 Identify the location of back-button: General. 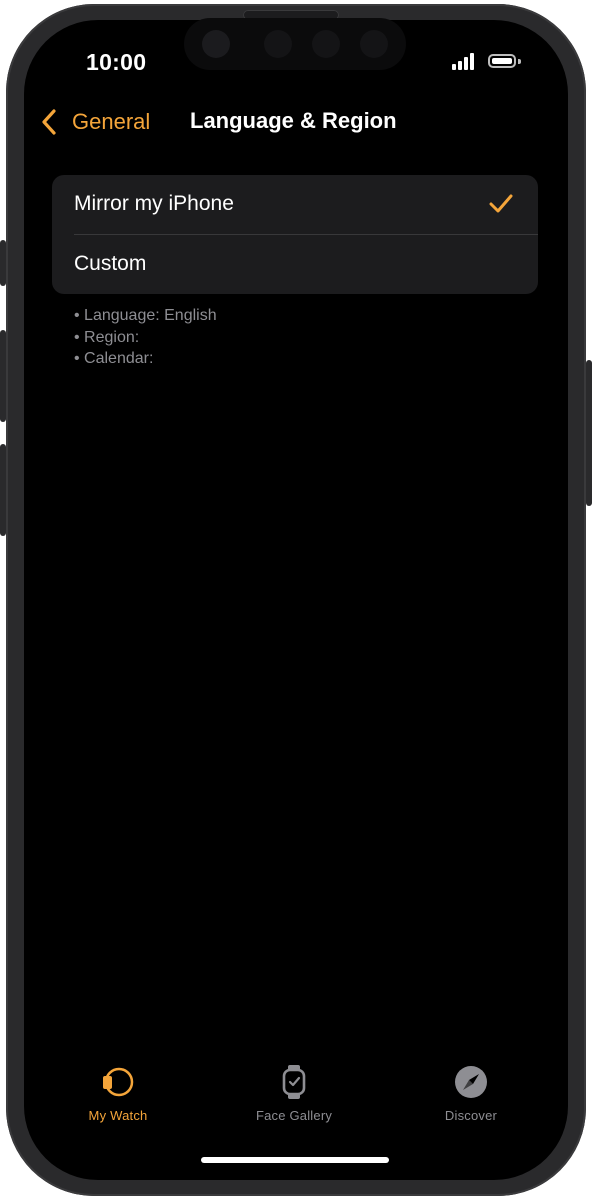
(95, 122).